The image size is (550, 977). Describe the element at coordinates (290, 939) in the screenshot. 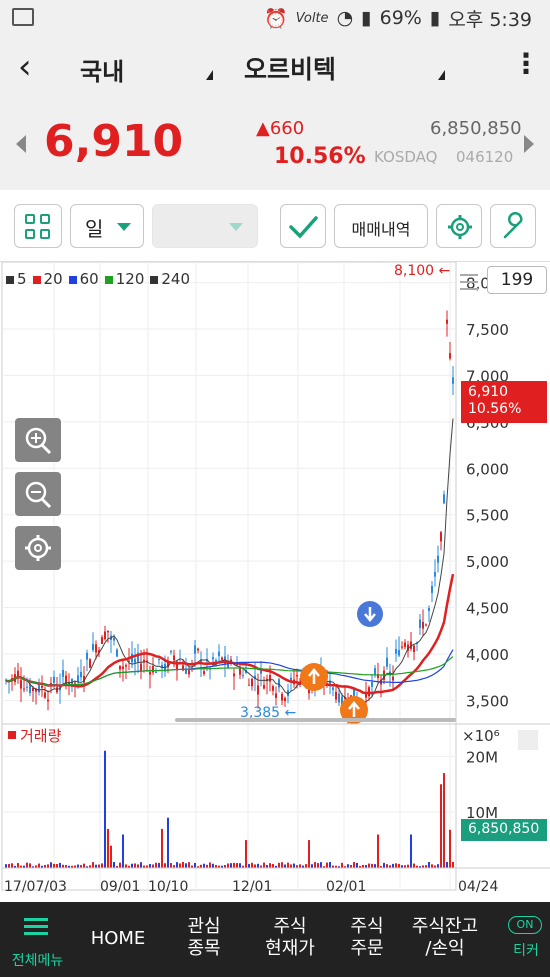

I see `nav-stock-price: 주식 현재가` at that location.